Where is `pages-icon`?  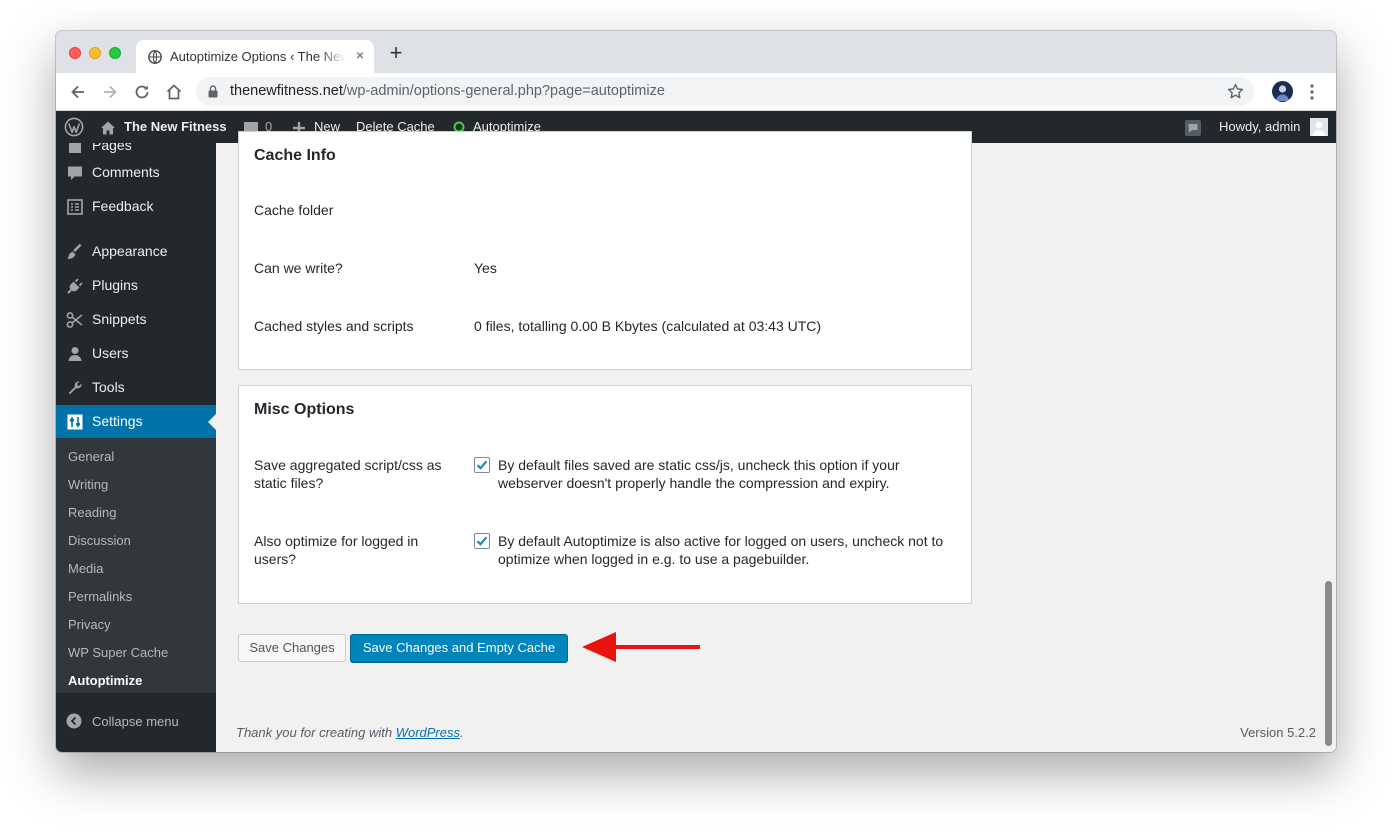
pages-icon is located at coordinates (75, 148).